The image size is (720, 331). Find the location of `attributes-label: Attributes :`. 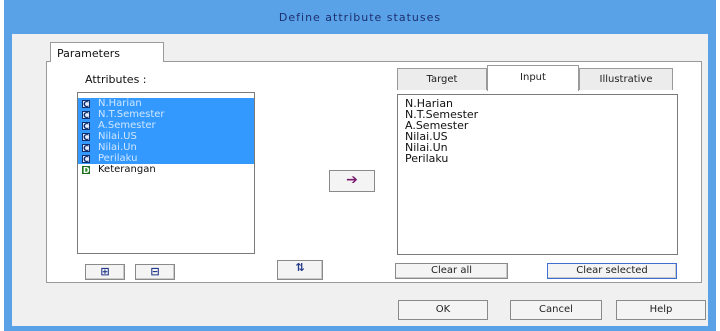

attributes-label: Attributes : is located at coordinates (116, 79).